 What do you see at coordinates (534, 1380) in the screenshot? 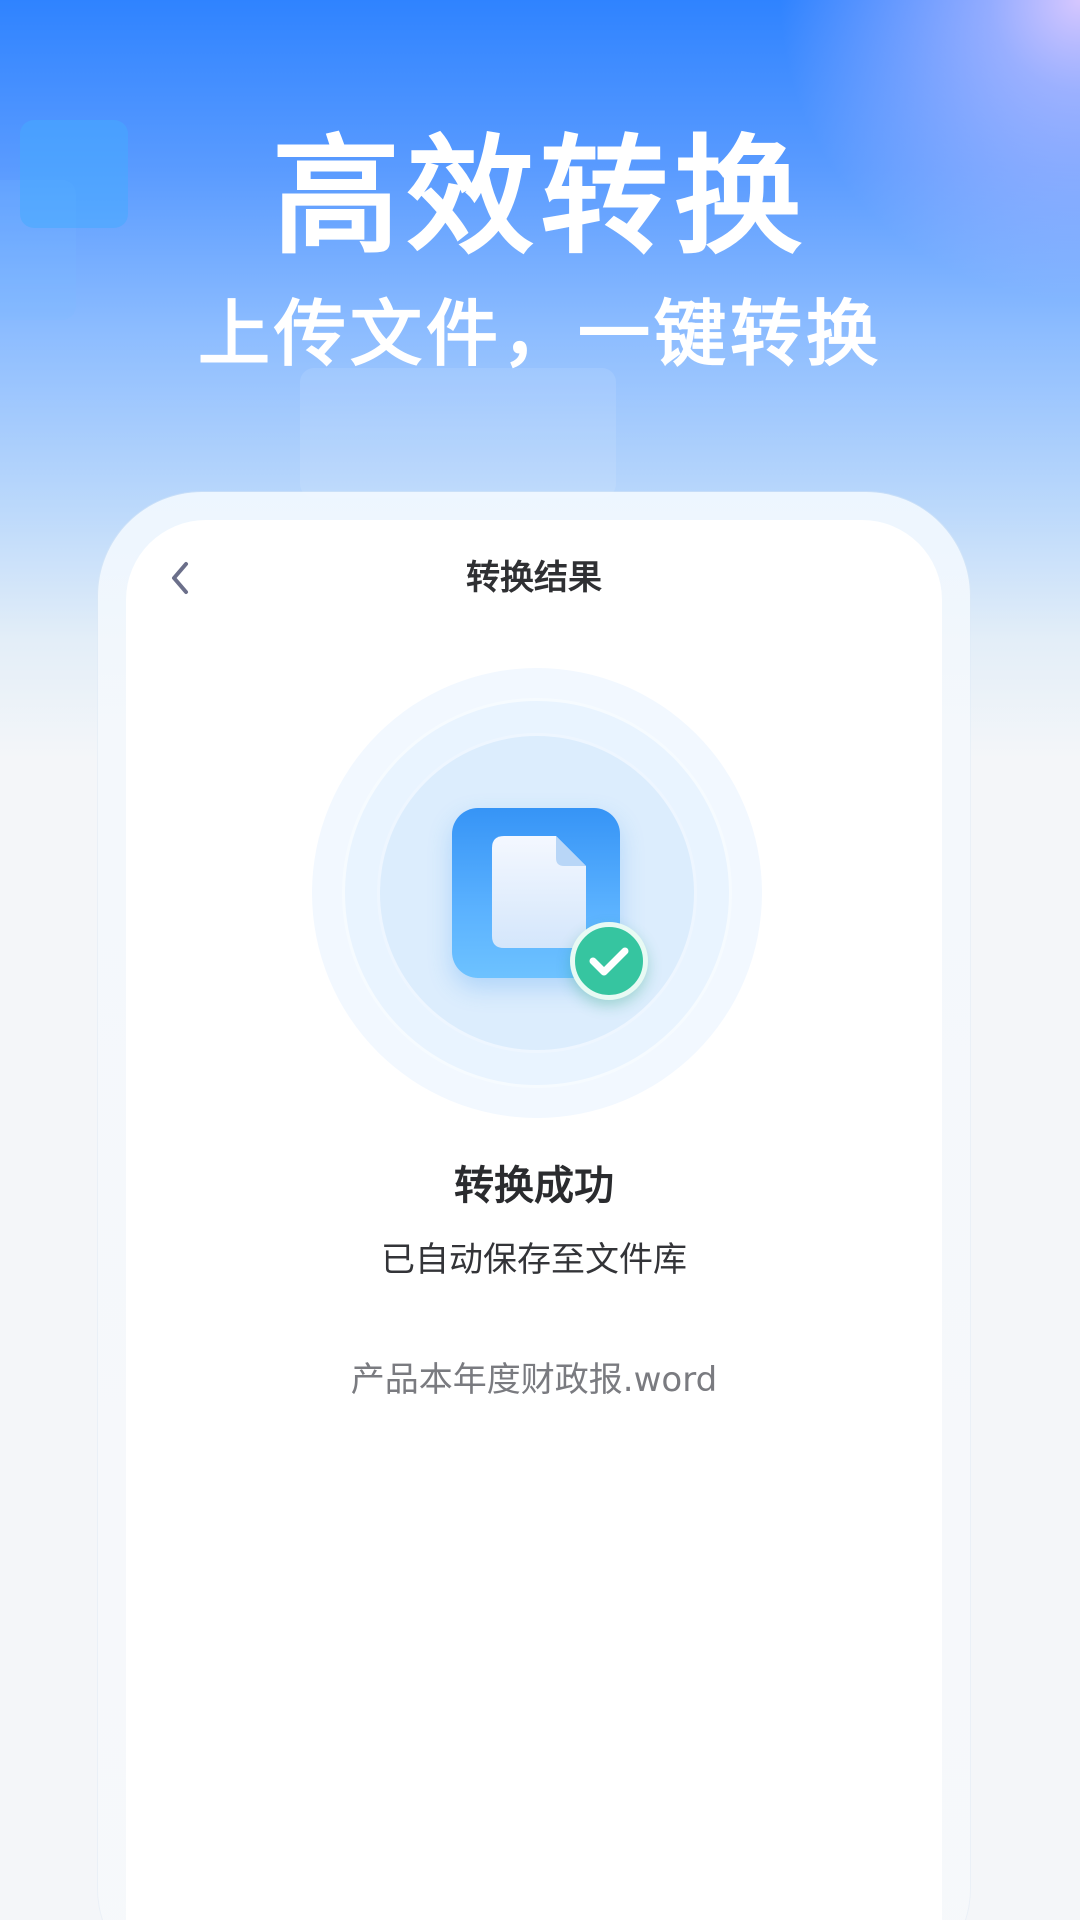
I see `file-name: 产品本年度财政报.word` at bounding box center [534, 1380].